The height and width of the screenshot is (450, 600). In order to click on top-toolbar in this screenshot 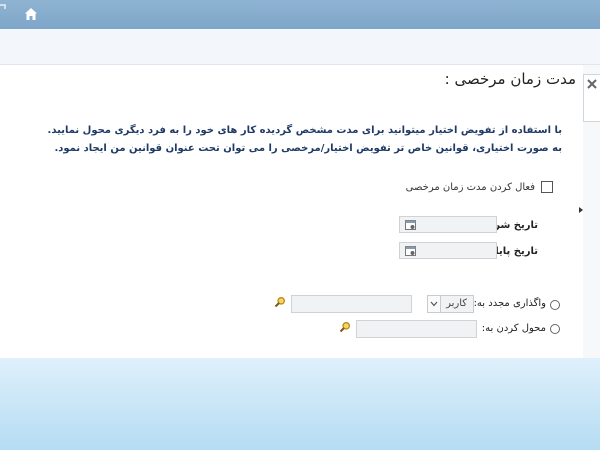, I will do `click(300, 14)`.